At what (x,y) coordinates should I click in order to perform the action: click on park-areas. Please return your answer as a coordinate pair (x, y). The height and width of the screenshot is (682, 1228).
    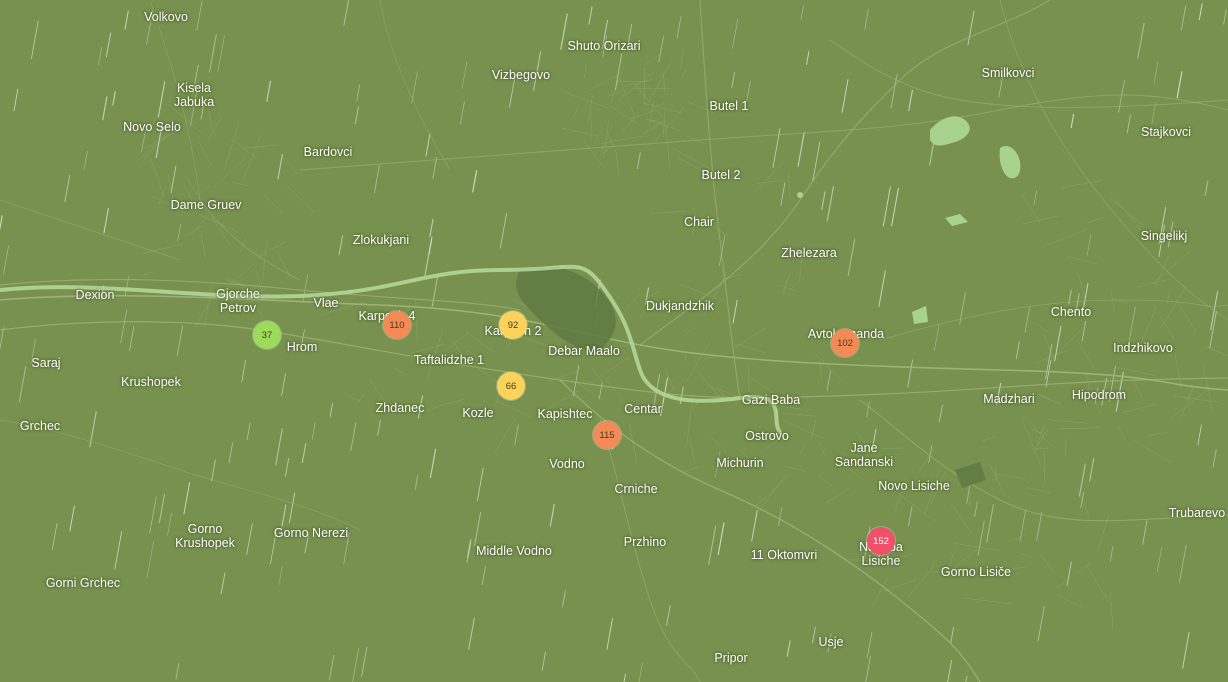
    Looking at the image, I should click on (751, 377).